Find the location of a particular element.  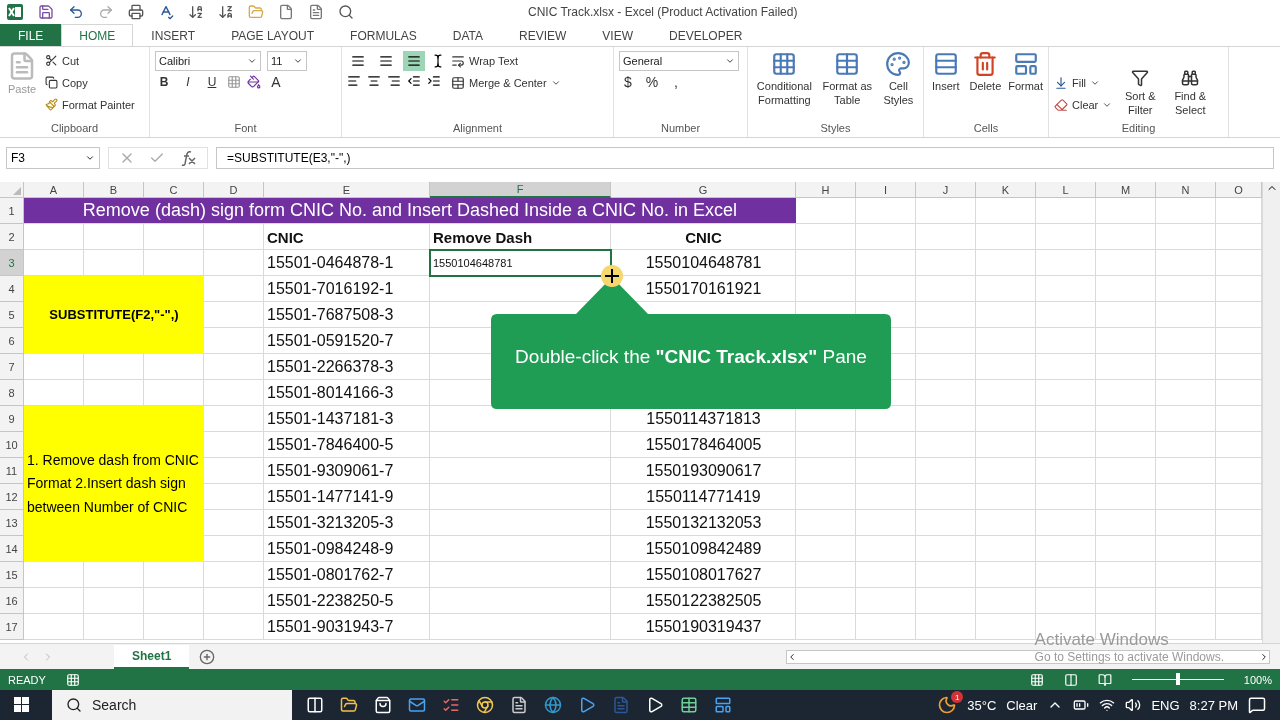

battery-icon is located at coordinates (1081, 705).